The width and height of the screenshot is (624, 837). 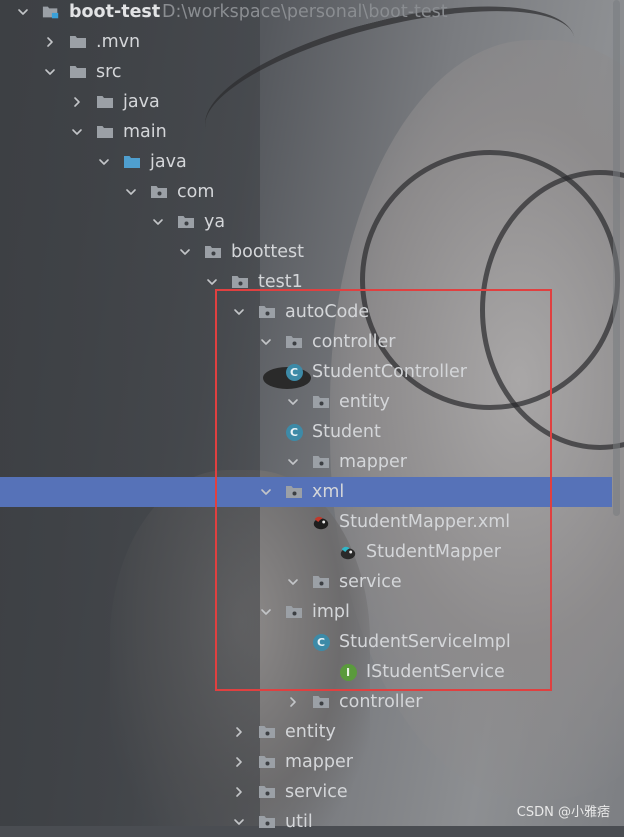 I want to click on tree-row-student: C Student, so click(x=306, y=432).